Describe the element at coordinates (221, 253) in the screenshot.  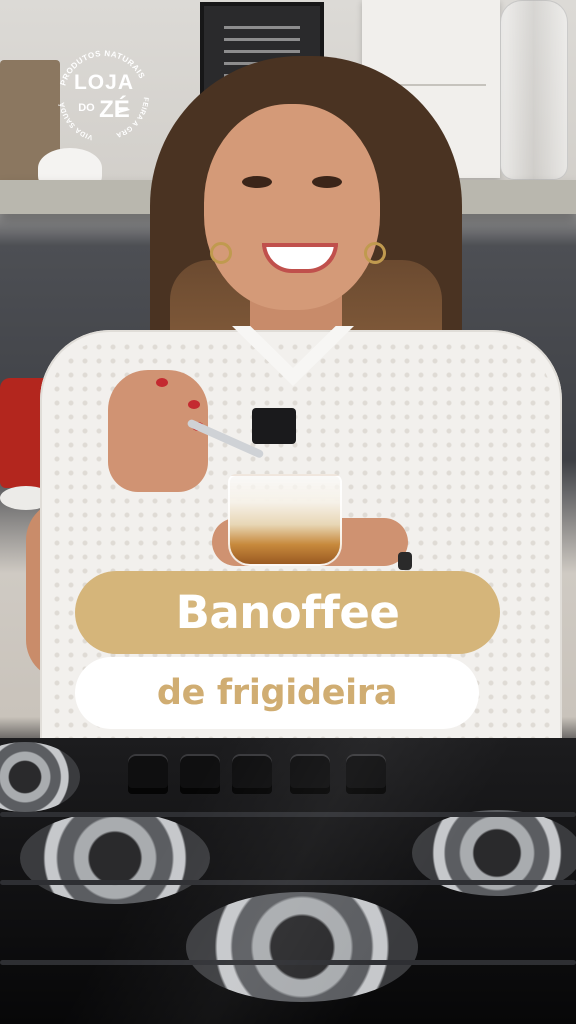
I see `left-earring` at that location.